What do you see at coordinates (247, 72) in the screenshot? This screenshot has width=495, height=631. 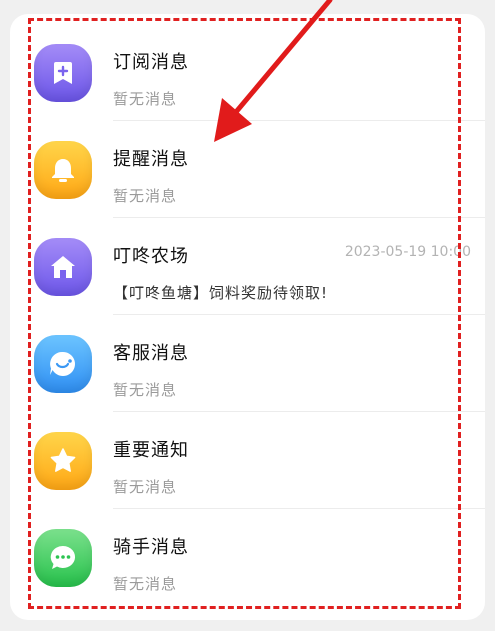 I see `message-row-subscription: 订阅消息 暂无消息` at bounding box center [247, 72].